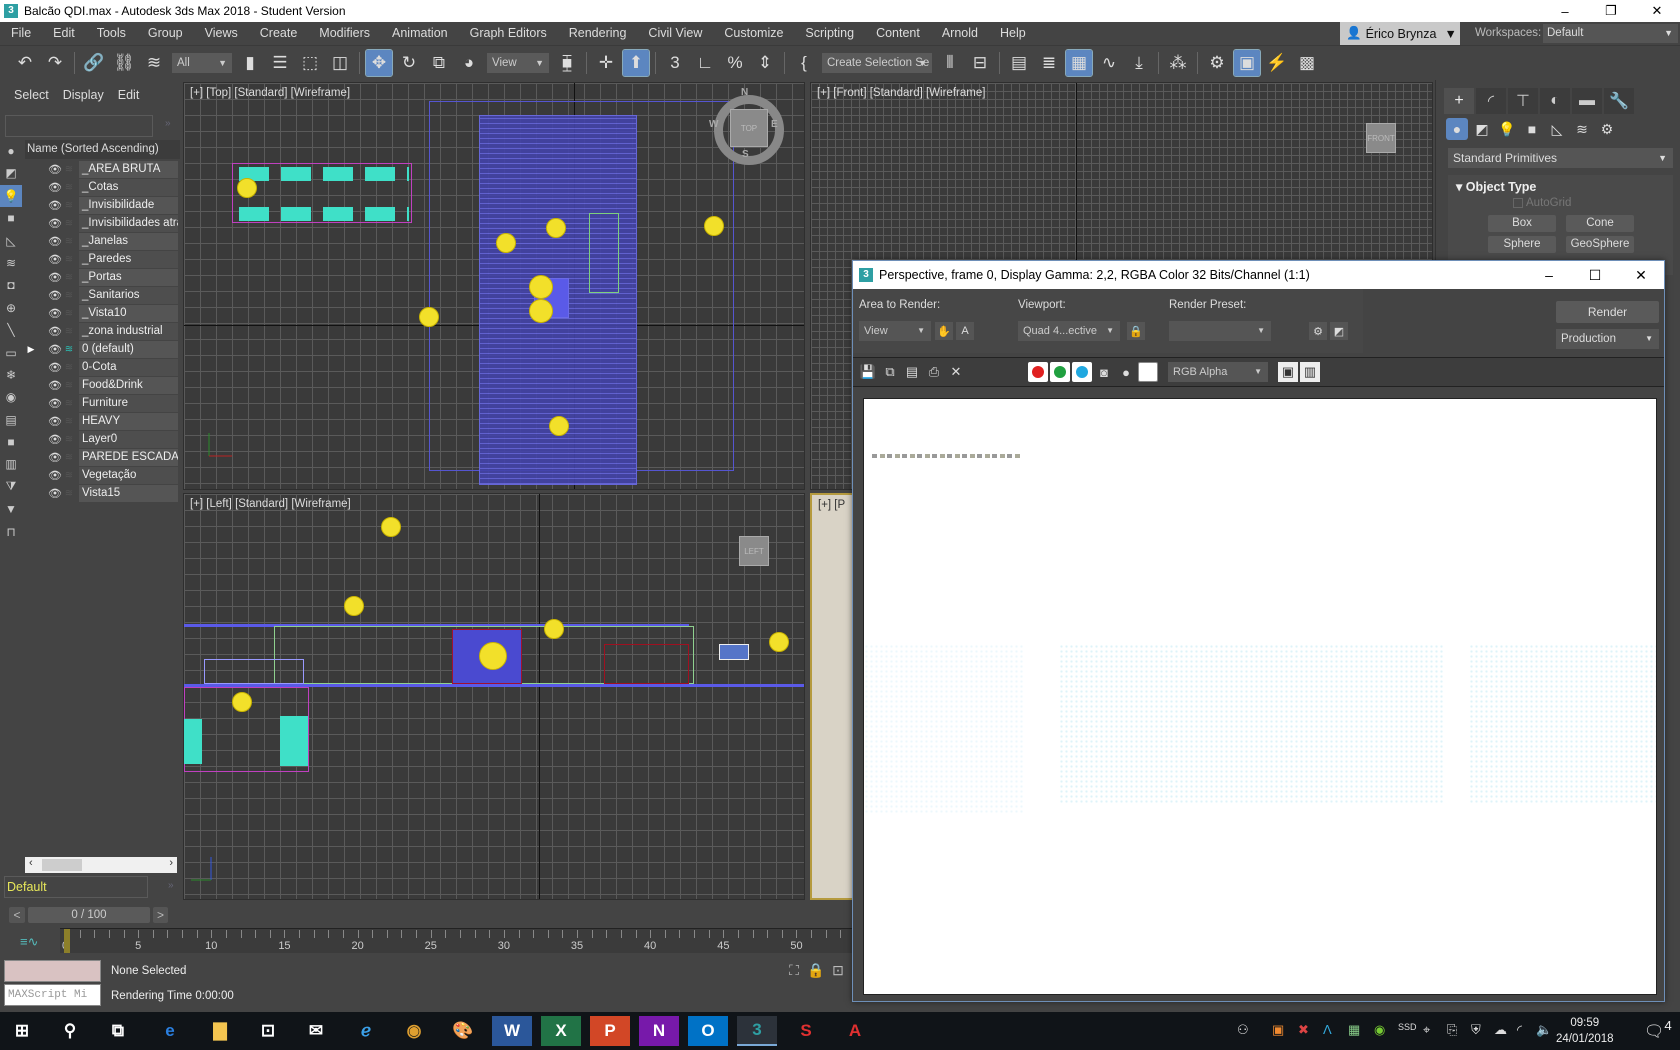 The width and height of the screenshot is (1680, 1050). What do you see at coordinates (980, 63) in the screenshot?
I see `align-icon: ⊟` at bounding box center [980, 63].